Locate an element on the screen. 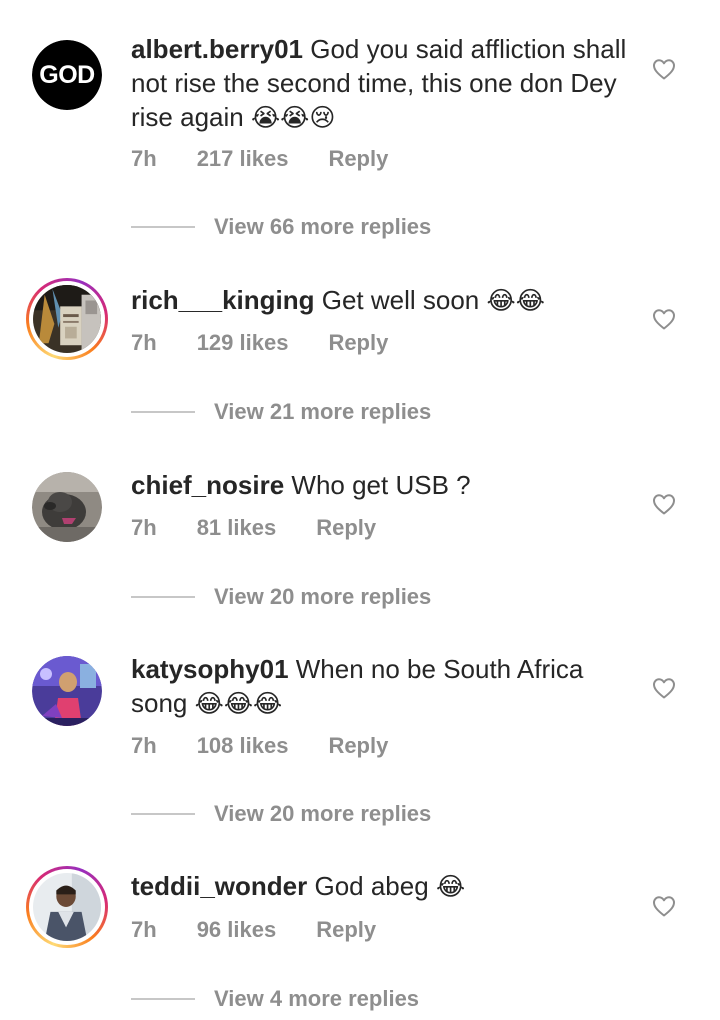 This screenshot has width=720, height=1020. username: katysophy01 is located at coordinates (210, 669).